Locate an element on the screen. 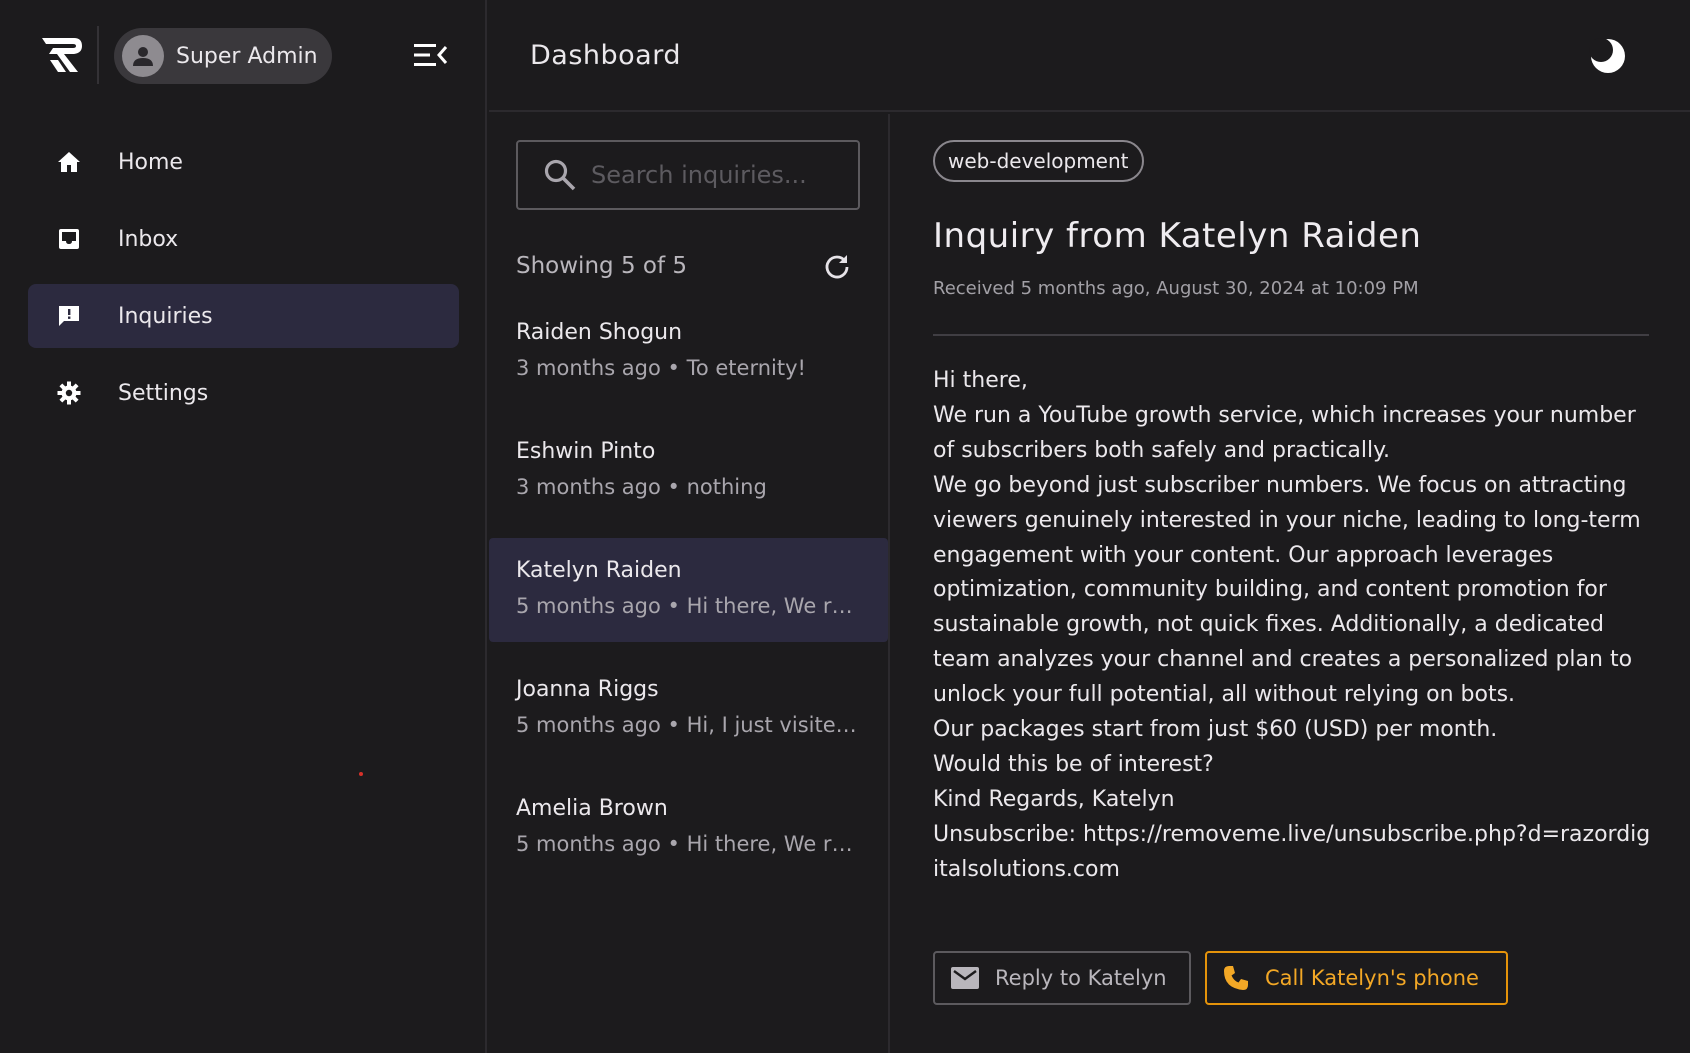 The width and height of the screenshot is (1690, 1053). call-button: Call Katelyn's phone is located at coordinates (1356, 978).